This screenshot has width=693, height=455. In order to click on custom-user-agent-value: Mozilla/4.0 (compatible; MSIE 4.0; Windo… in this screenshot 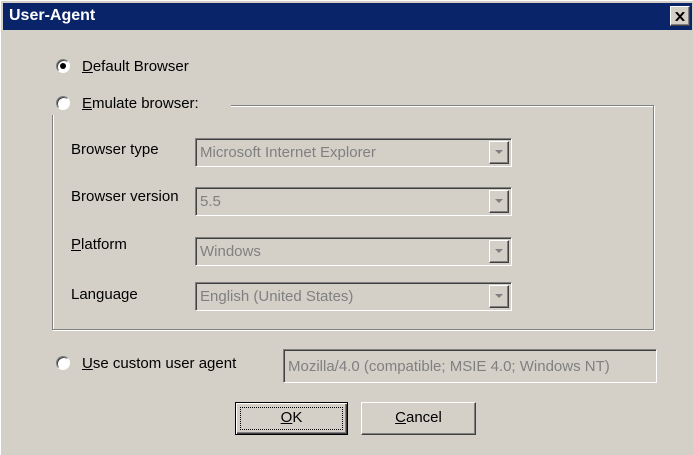, I will do `click(449, 366)`.